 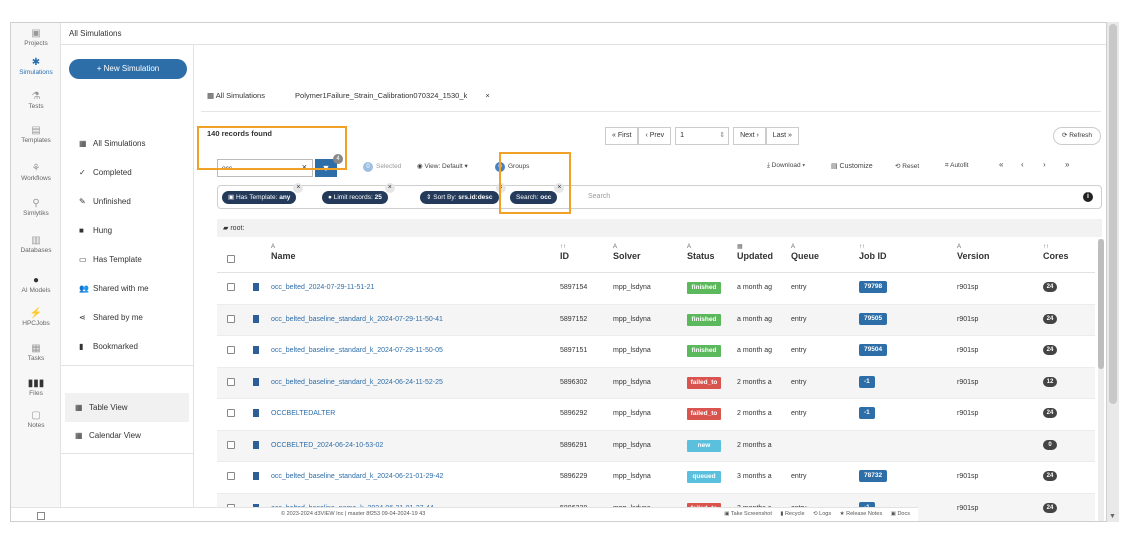 What do you see at coordinates (749, 136) in the screenshot?
I see `next-page-button: Next ›` at bounding box center [749, 136].